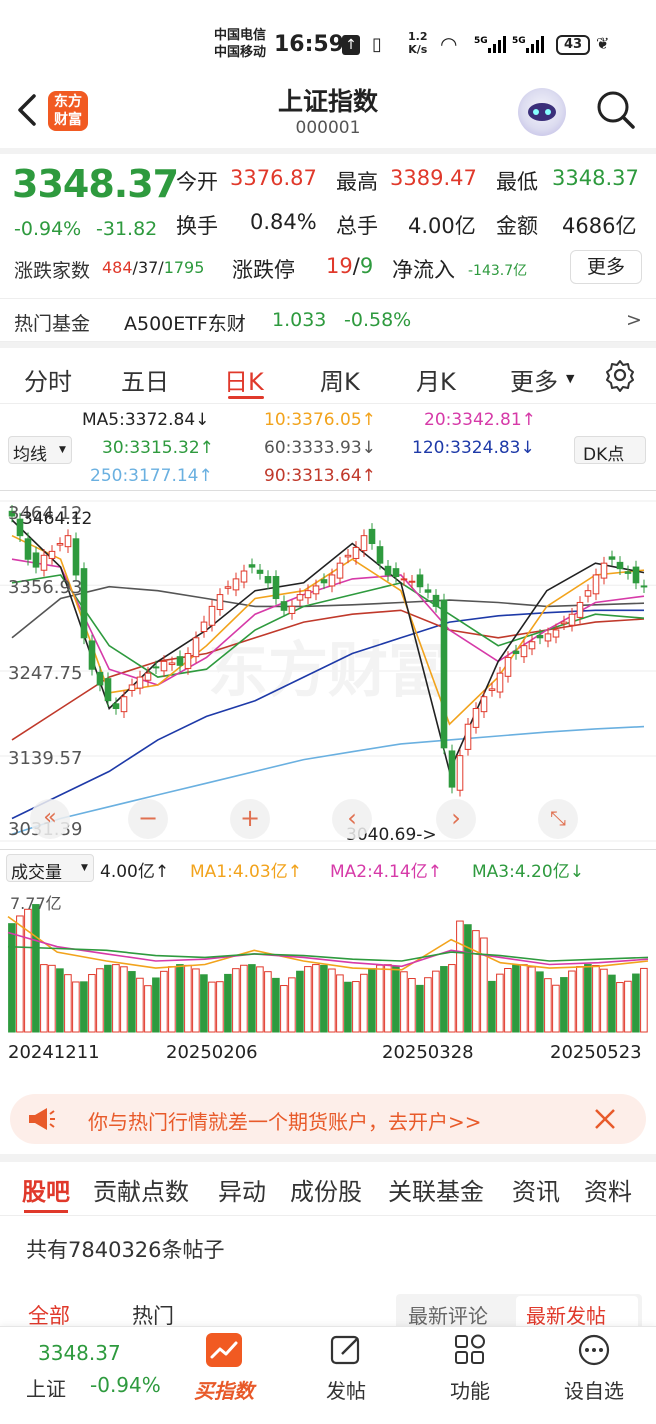 Image resolution: width=656 pixels, height=1424 pixels. Describe the element at coordinates (242, 1189) in the screenshot. I see `tab-movement: 异动` at that location.